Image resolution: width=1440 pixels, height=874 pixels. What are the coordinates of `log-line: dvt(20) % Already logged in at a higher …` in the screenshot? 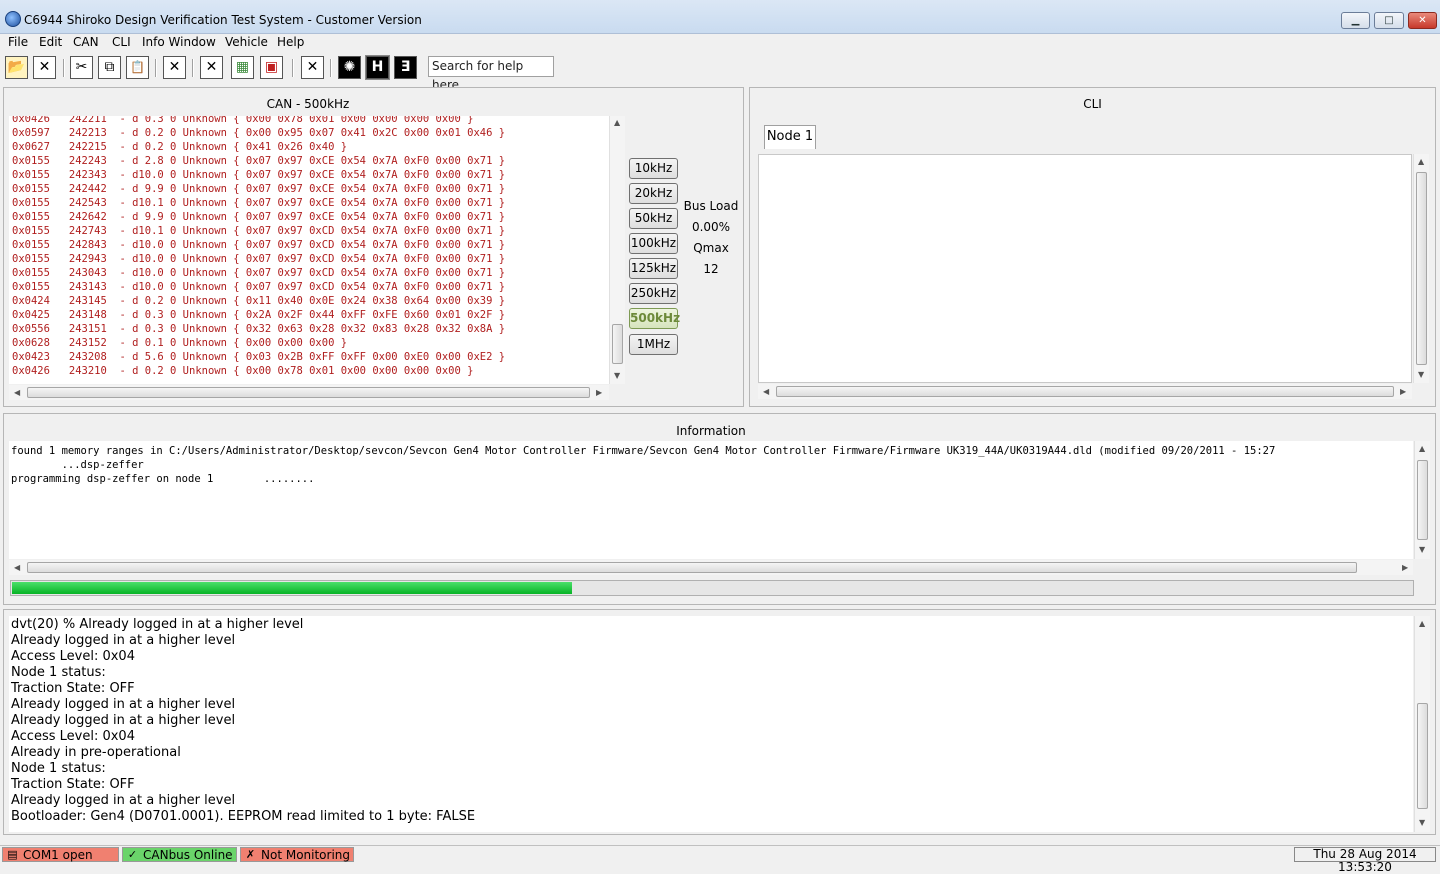 It's located at (157, 624).